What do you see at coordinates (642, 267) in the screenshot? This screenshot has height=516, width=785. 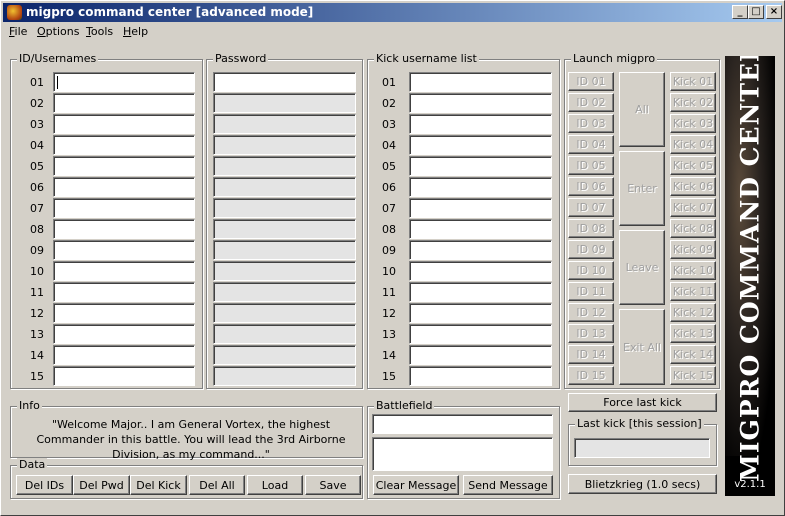 I see `leave-button: Leave` at bounding box center [642, 267].